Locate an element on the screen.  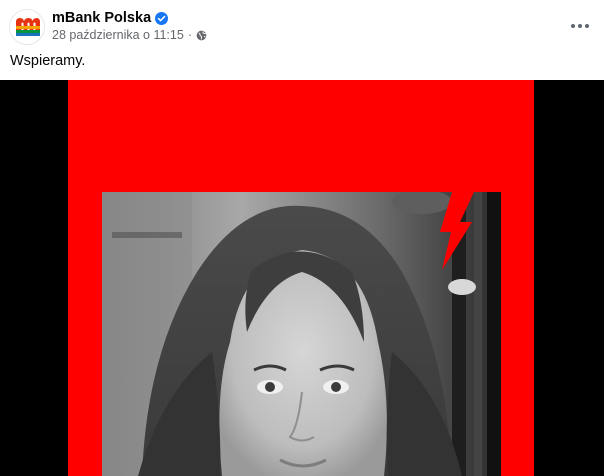
post-timestamp-link: 28 października o 11:15 is located at coordinates (118, 35).